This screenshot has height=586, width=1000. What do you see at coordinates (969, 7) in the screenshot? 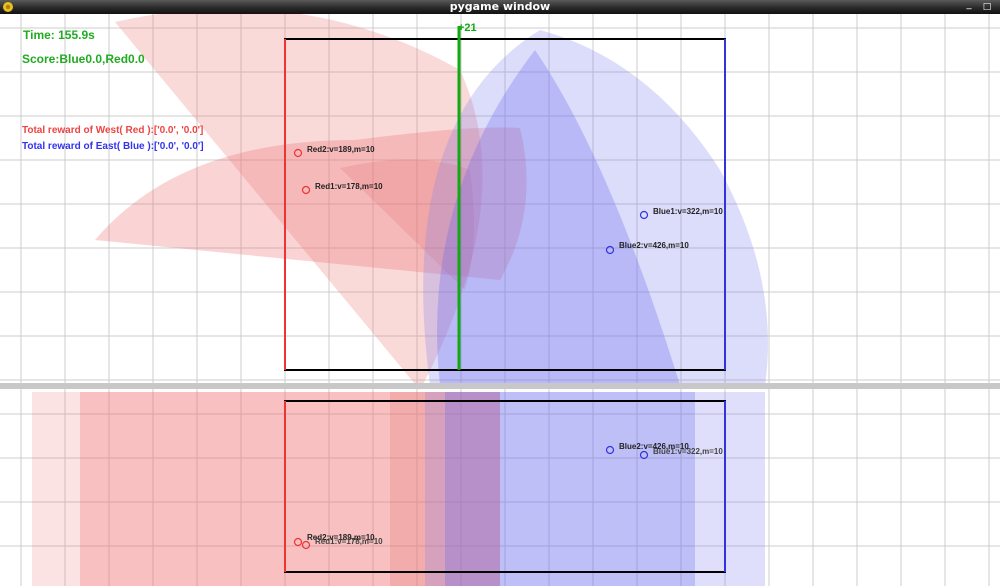
I see `minimize-button: _` at bounding box center [969, 7].